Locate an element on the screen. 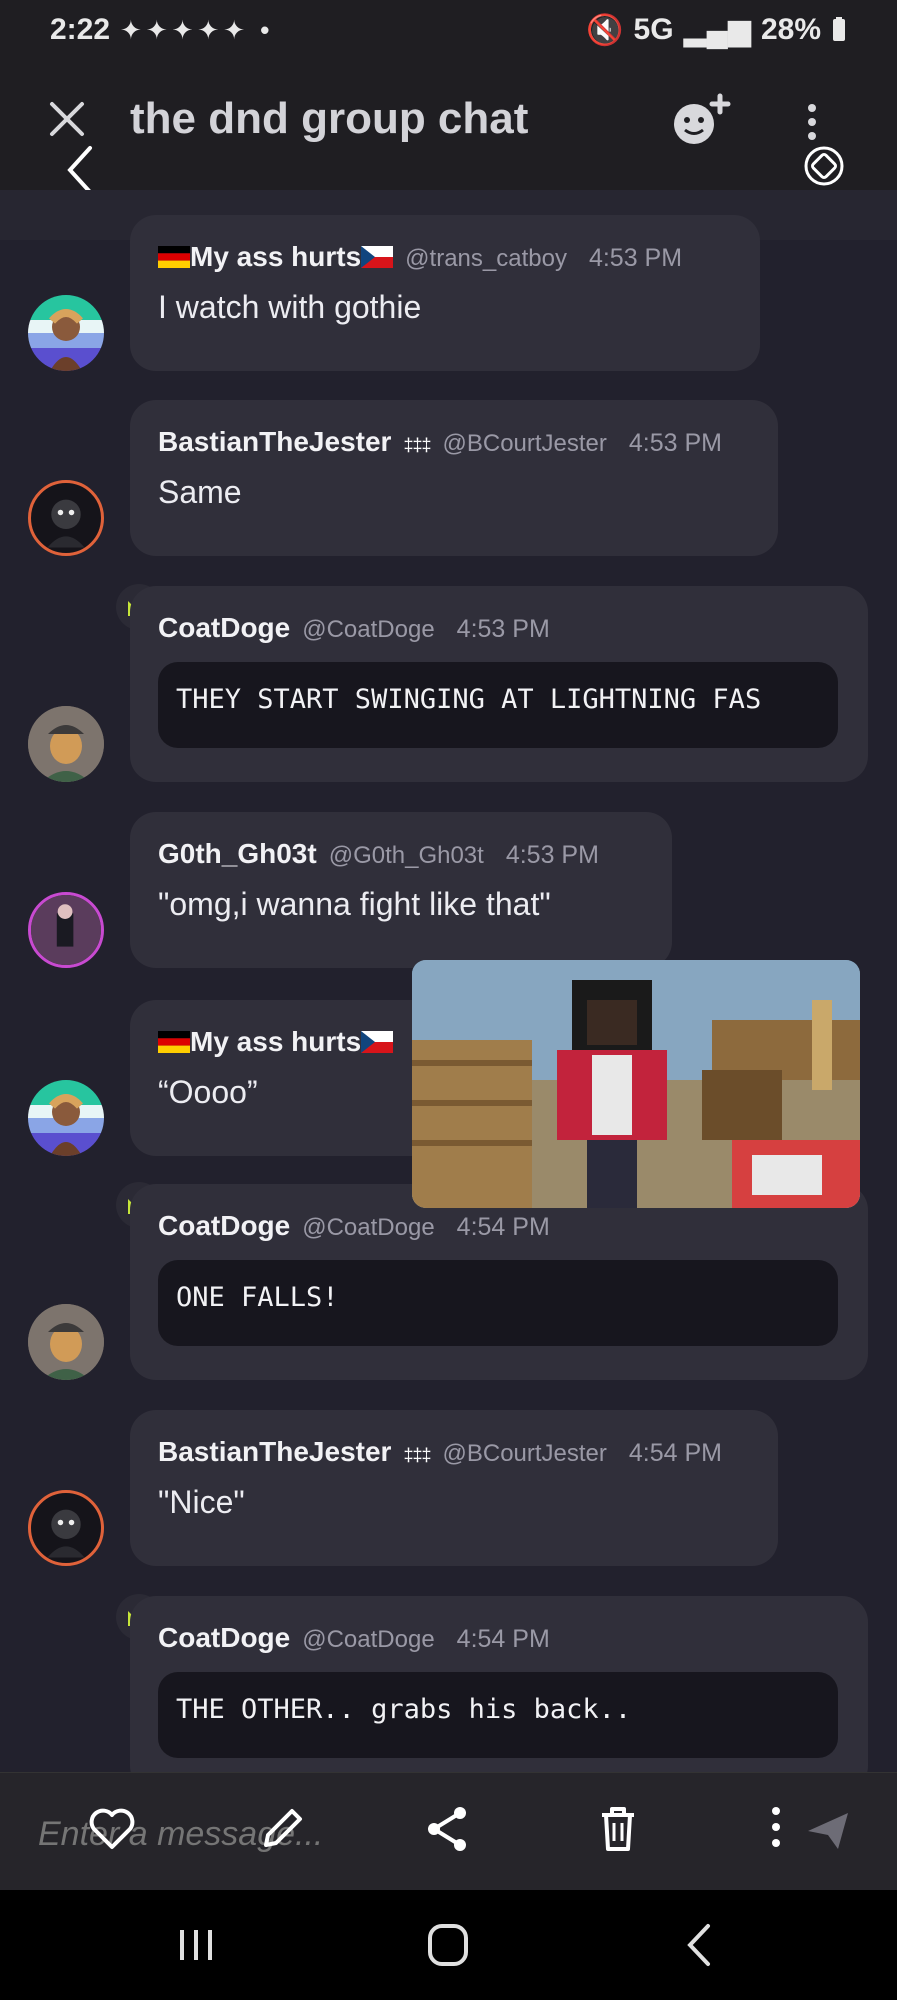 This screenshot has height=2000, width=897. video-frame is located at coordinates (636, 1084).